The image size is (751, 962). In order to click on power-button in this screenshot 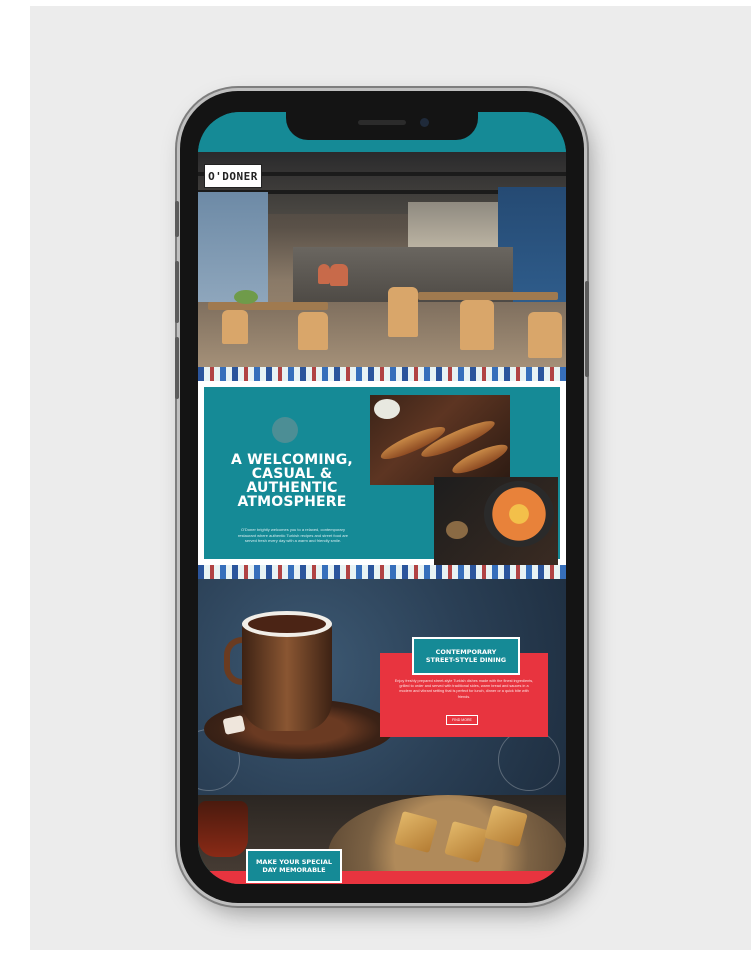, I will do `click(587, 329)`.